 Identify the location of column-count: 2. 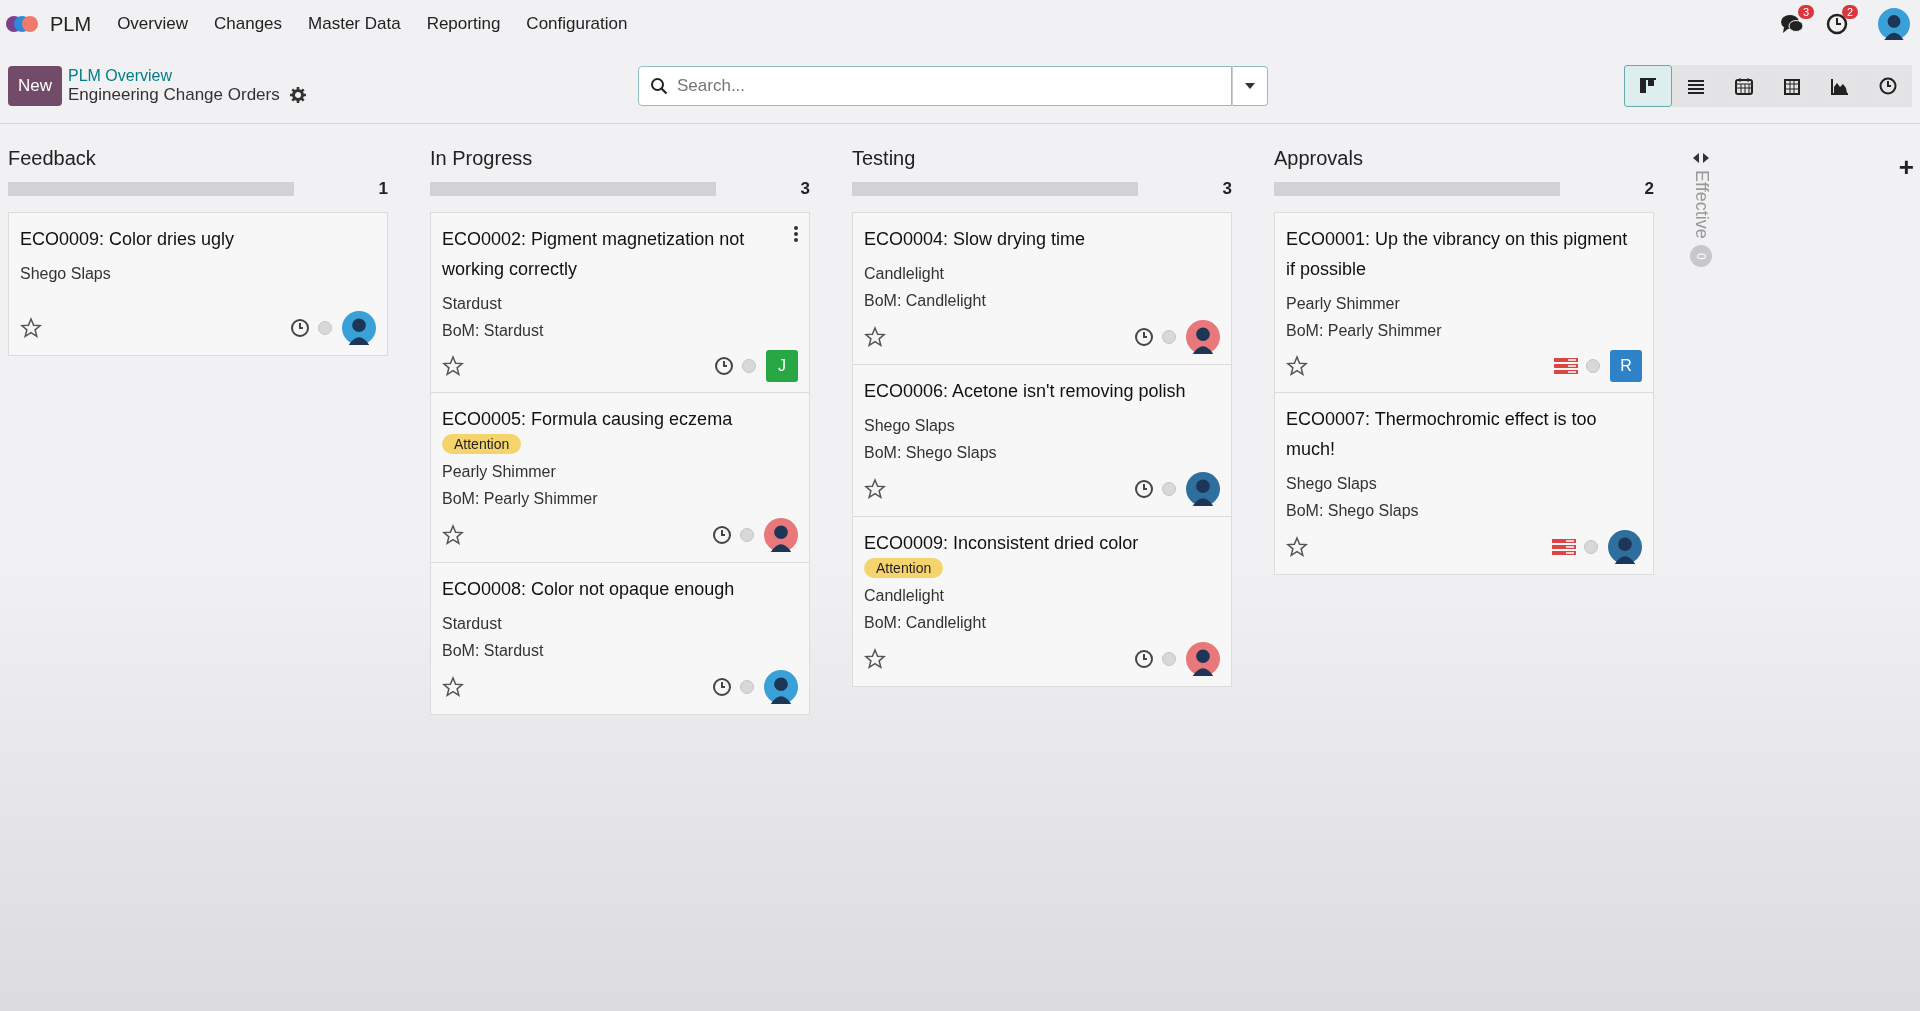
(1649, 189).